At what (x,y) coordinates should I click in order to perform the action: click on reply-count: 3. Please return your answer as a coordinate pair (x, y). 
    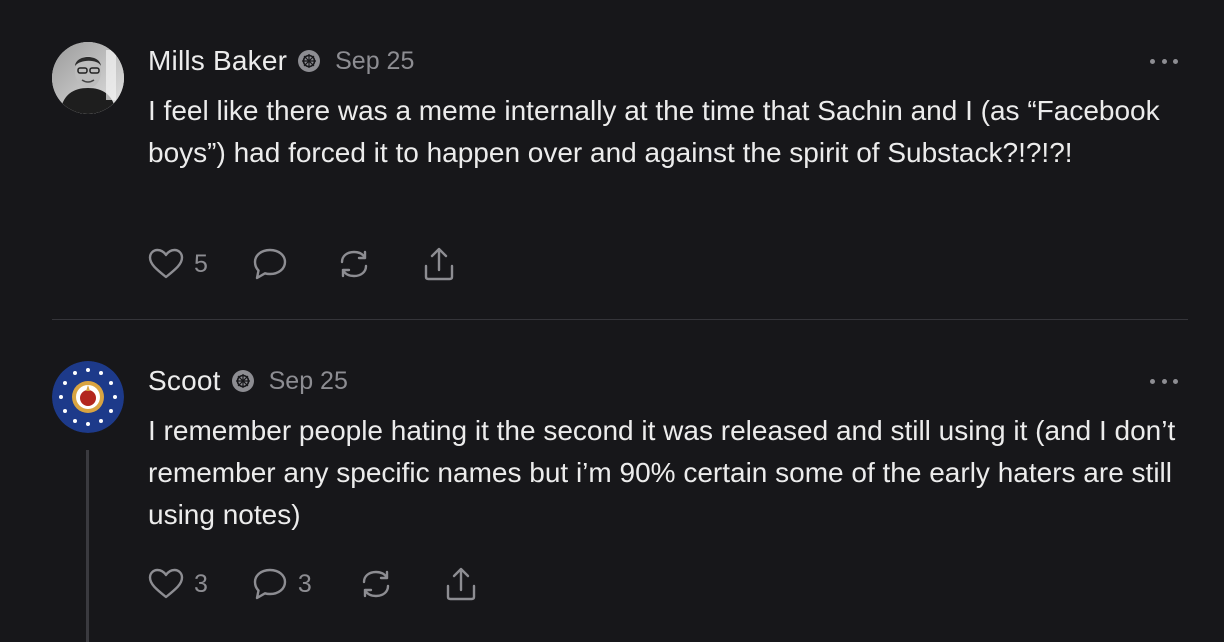
    Looking at the image, I should click on (304, 583).